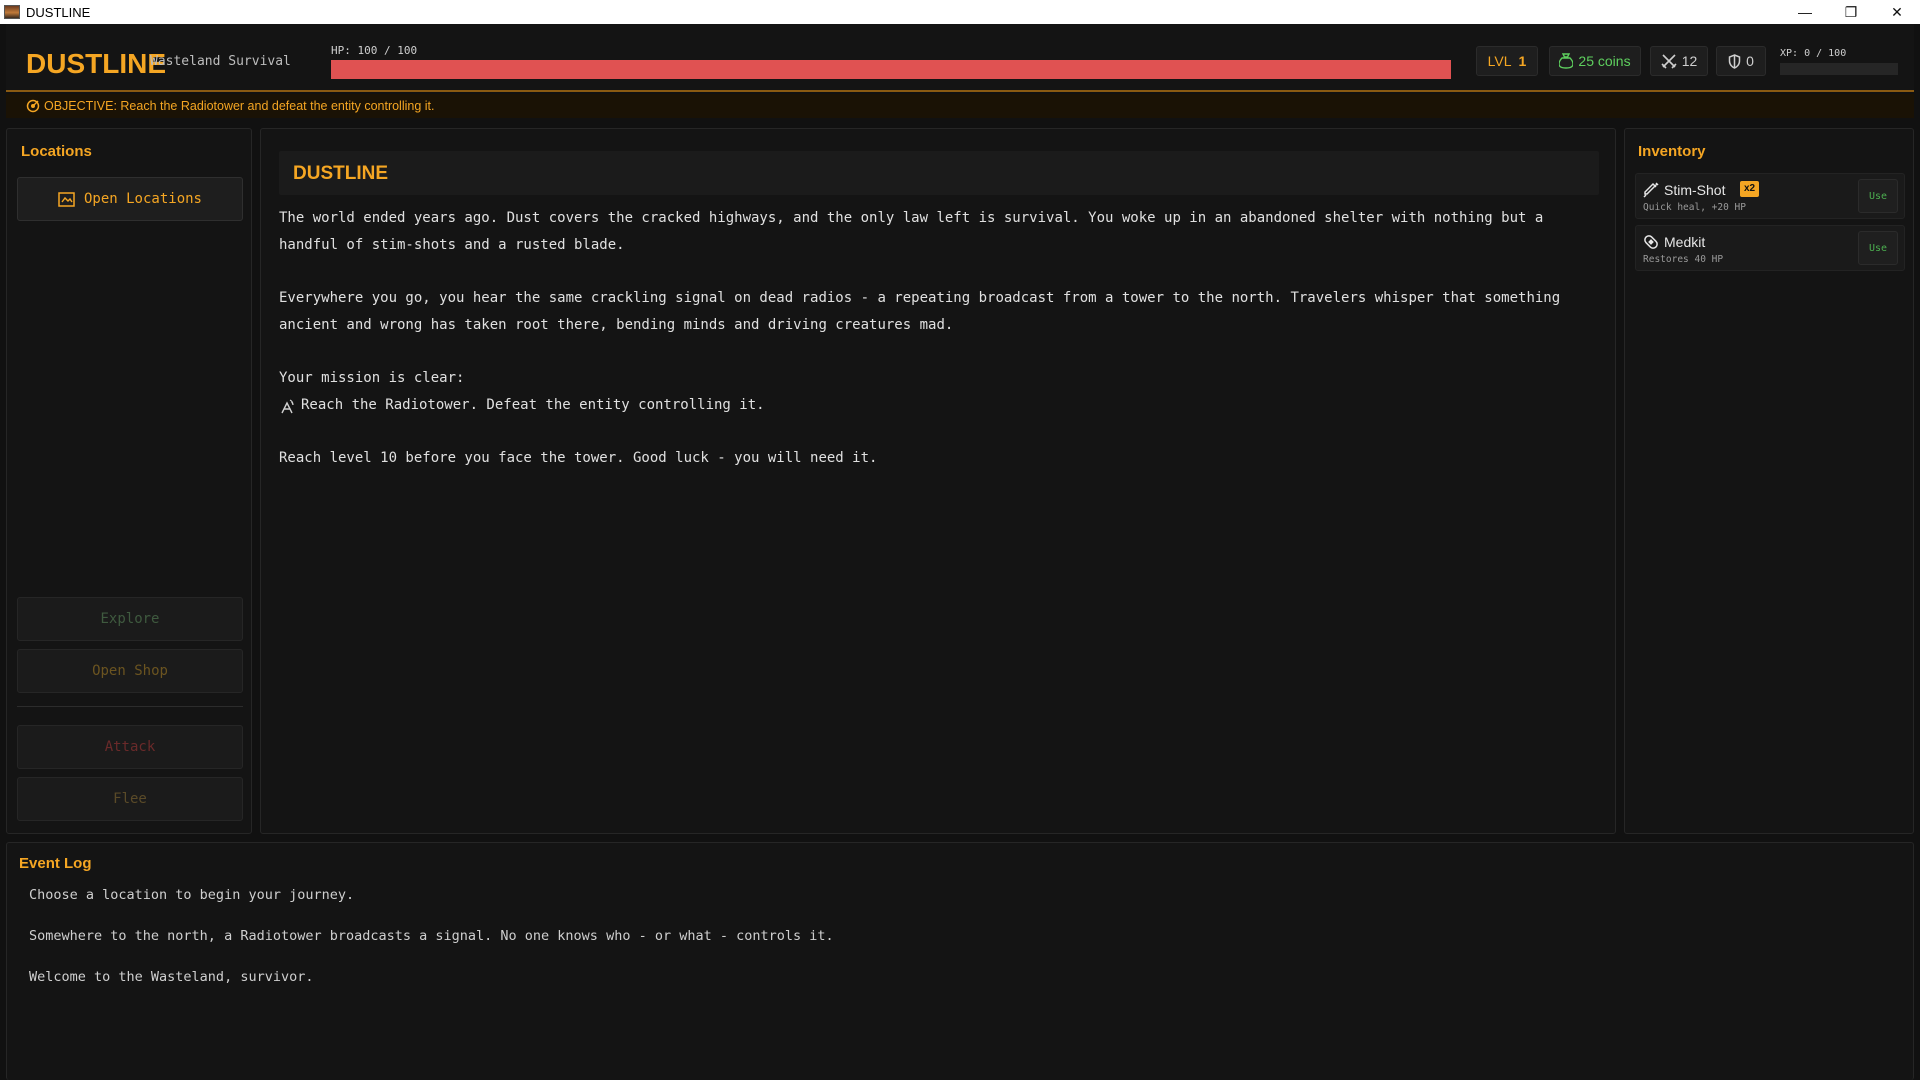  Describe the element at coordinates (130, 747) in the screenshot. I see `attack-button: Attack` at that location.